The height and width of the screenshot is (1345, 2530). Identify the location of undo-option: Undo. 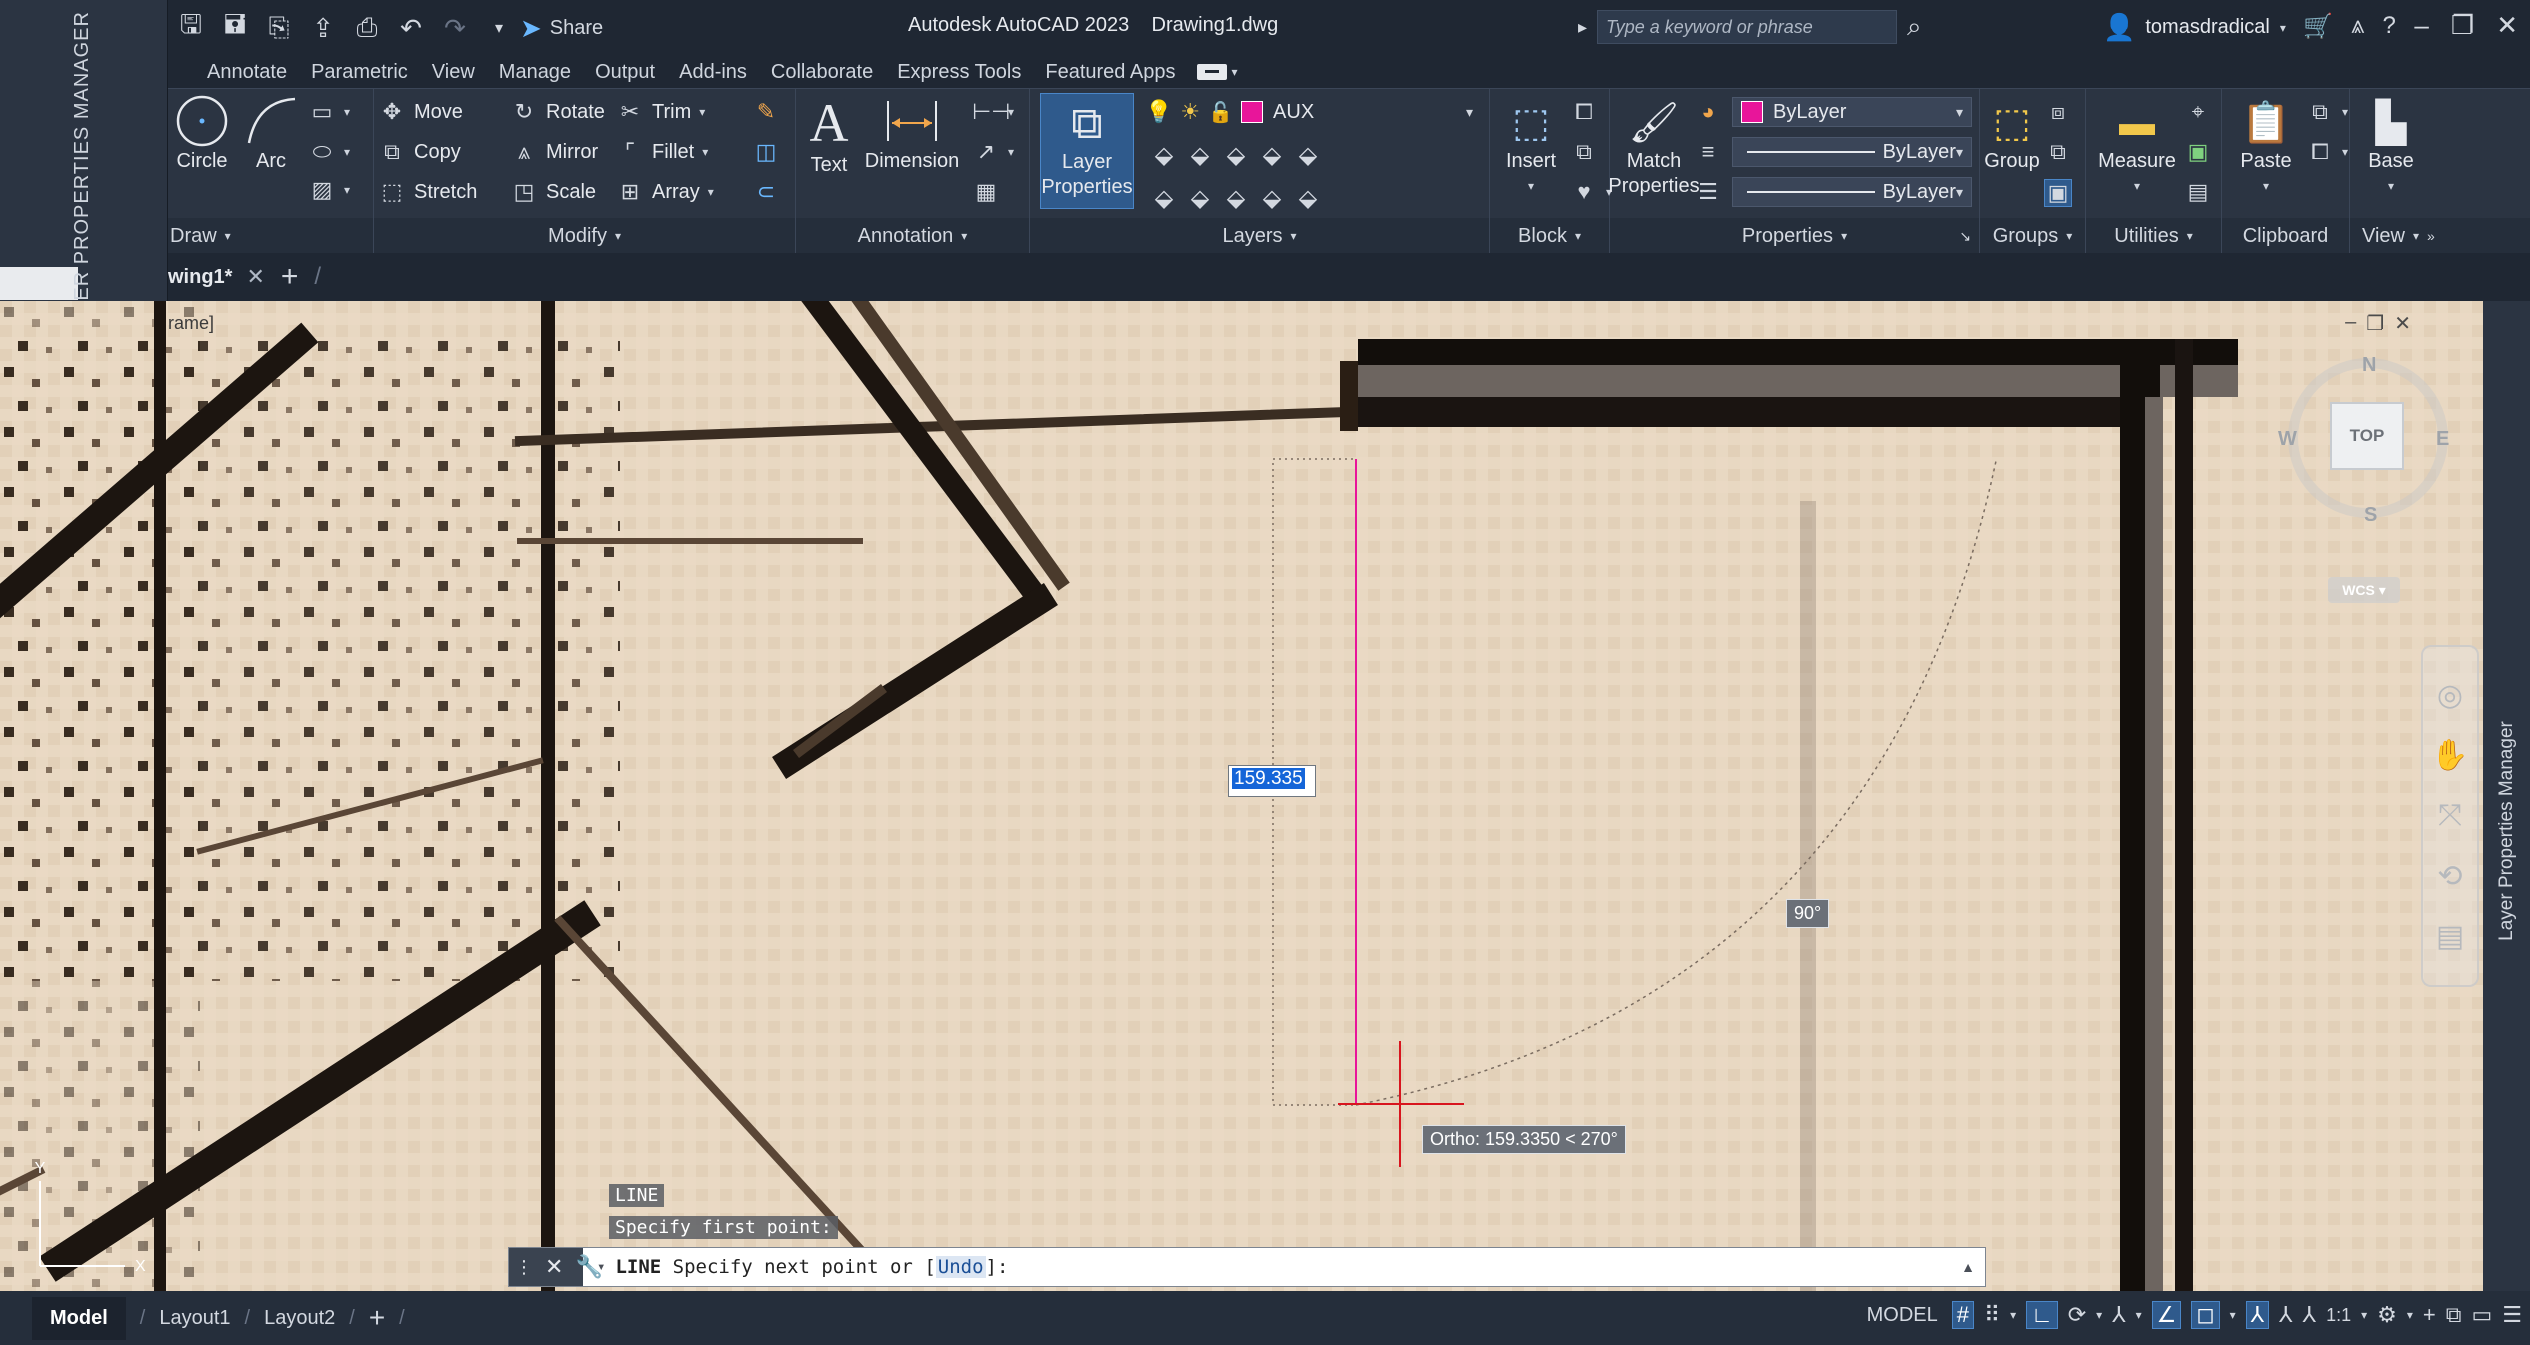
(960, 1267).